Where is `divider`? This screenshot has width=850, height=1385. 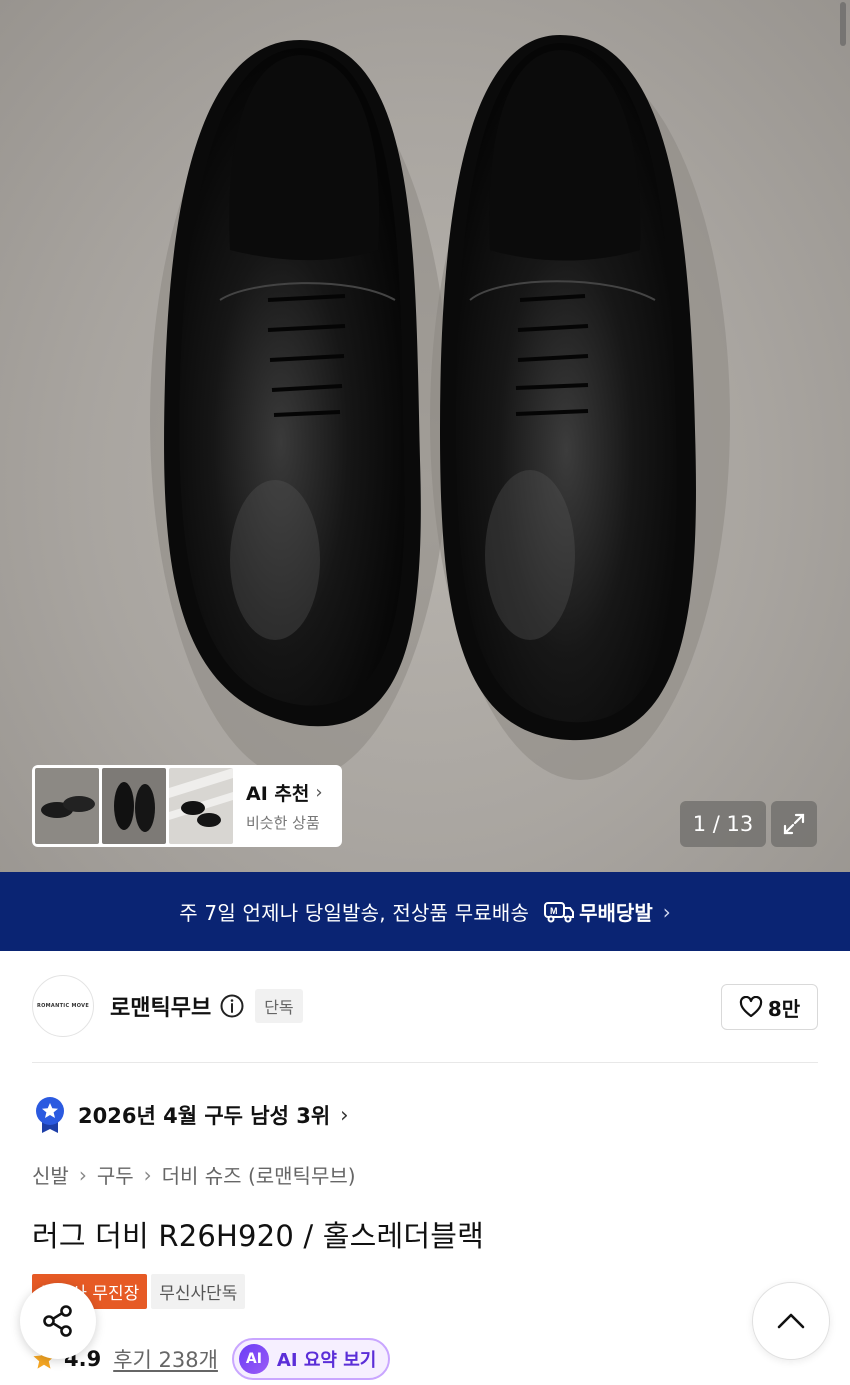
divider is located at coordinates (425, 1062).